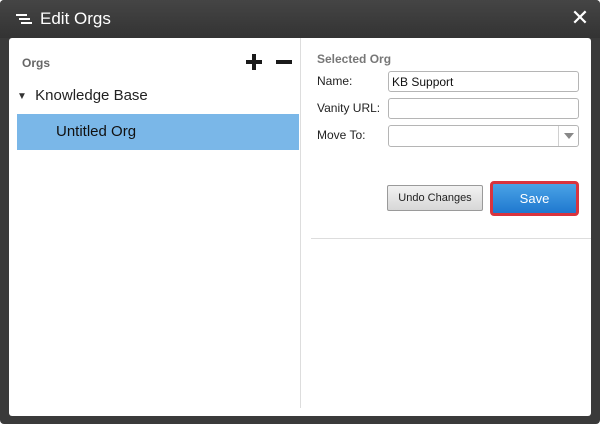 This screenshot has height=424, width=600. What do you see at coordinates (349, 108) in the screenshot?
I see `vanity-url-label: Vanity URL:` at bounding box center [349, 108].